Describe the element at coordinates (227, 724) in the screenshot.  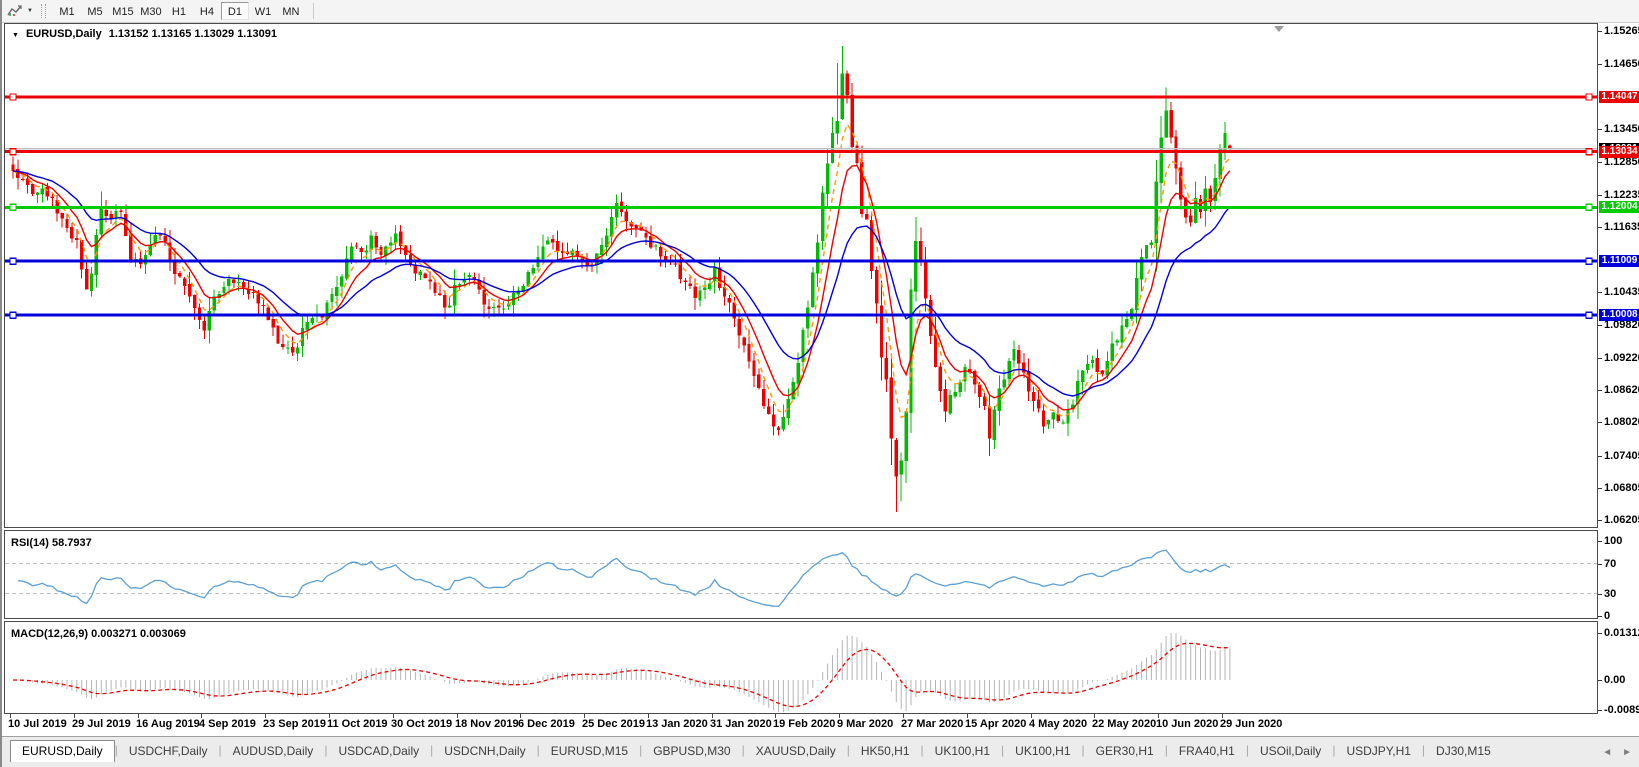
I see `time-tick-label: 4 Sep 2019` at that location.